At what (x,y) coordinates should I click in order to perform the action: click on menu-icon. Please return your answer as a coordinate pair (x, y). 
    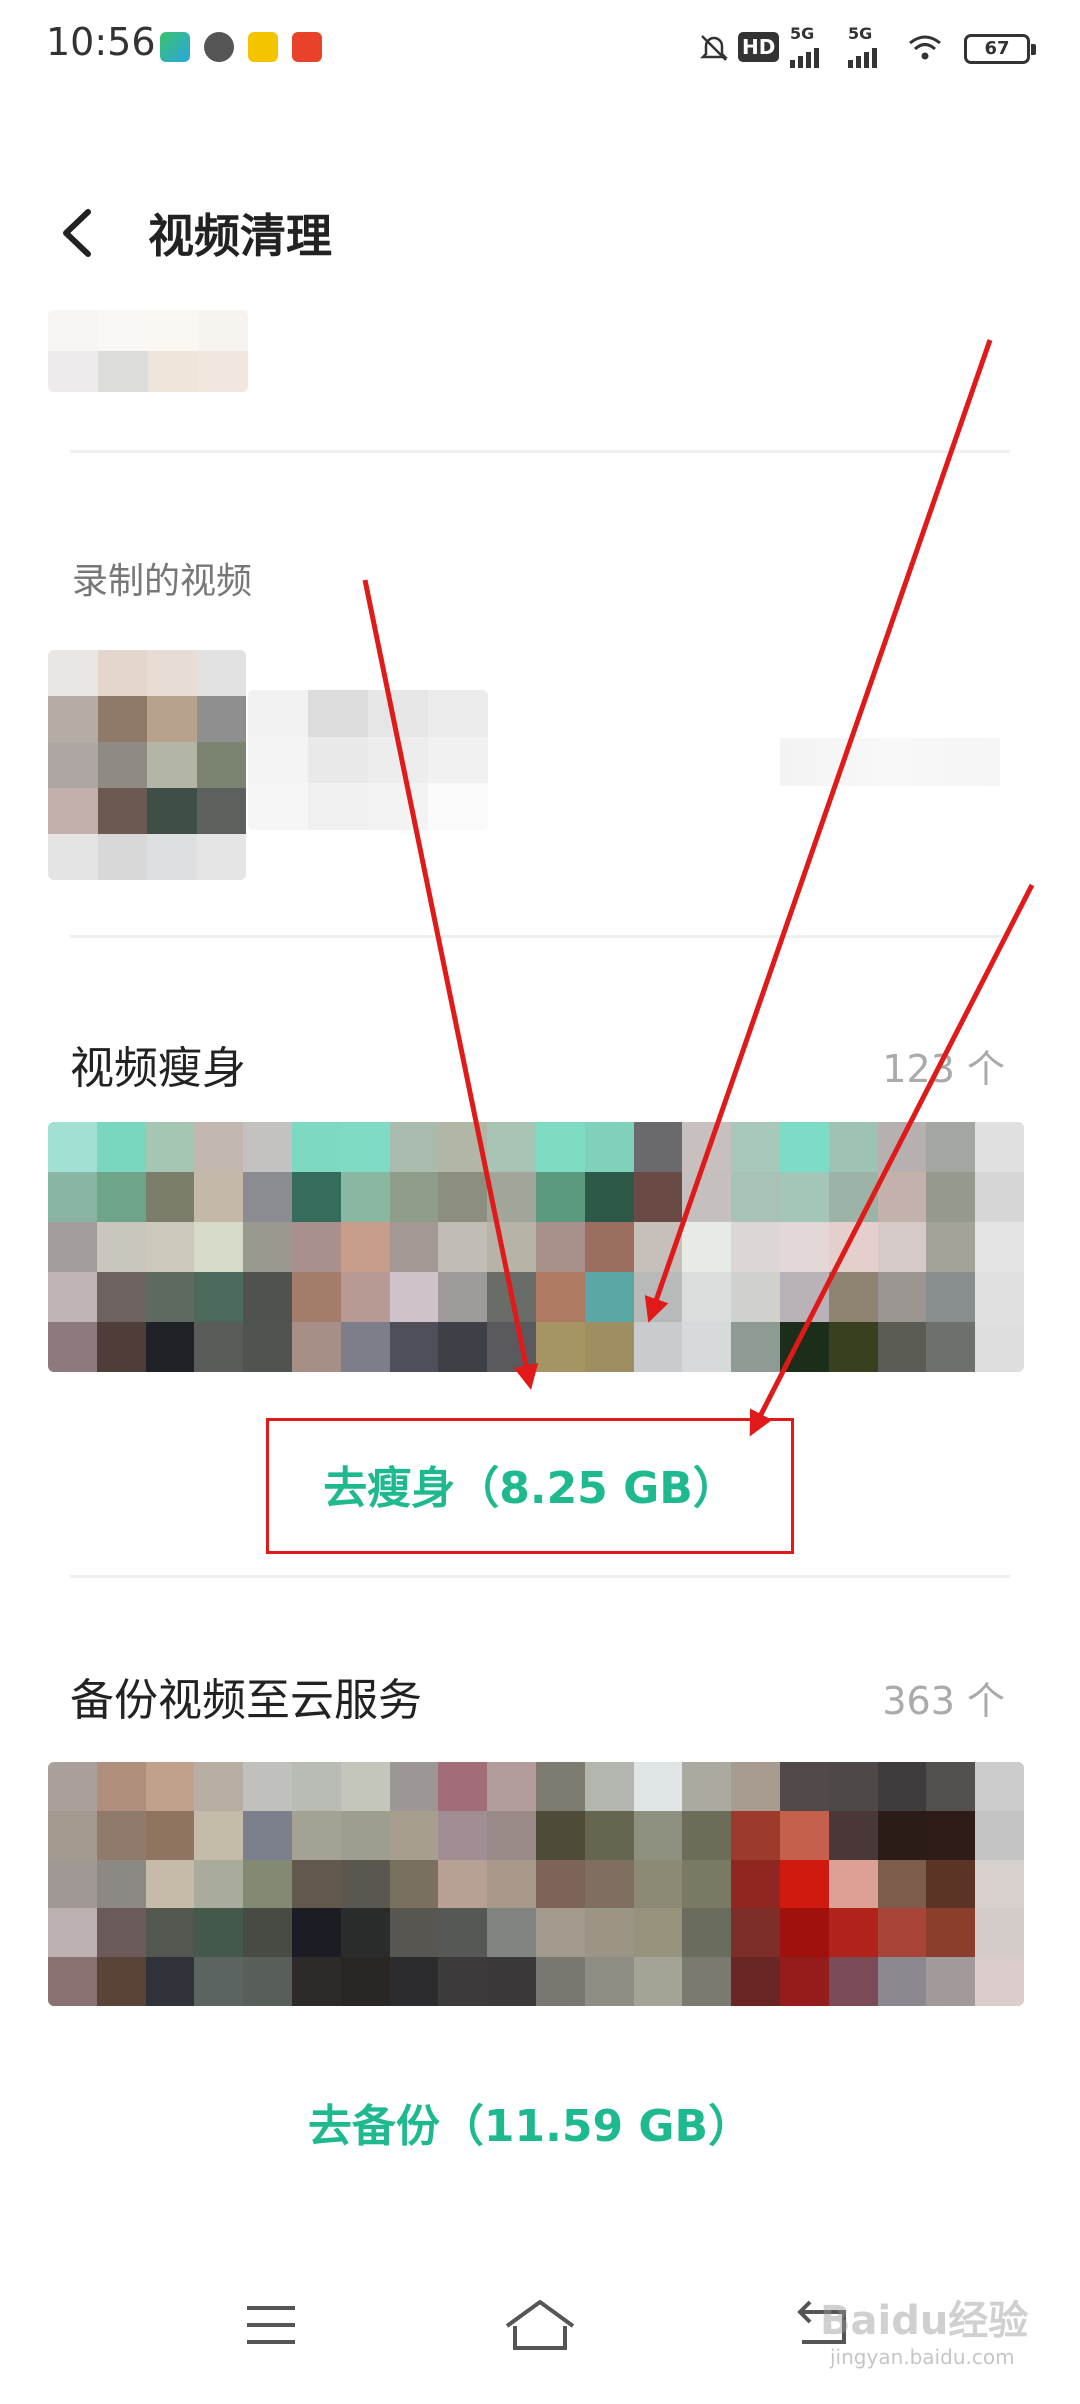
    Looking at the image, I should click on (270, 2325).